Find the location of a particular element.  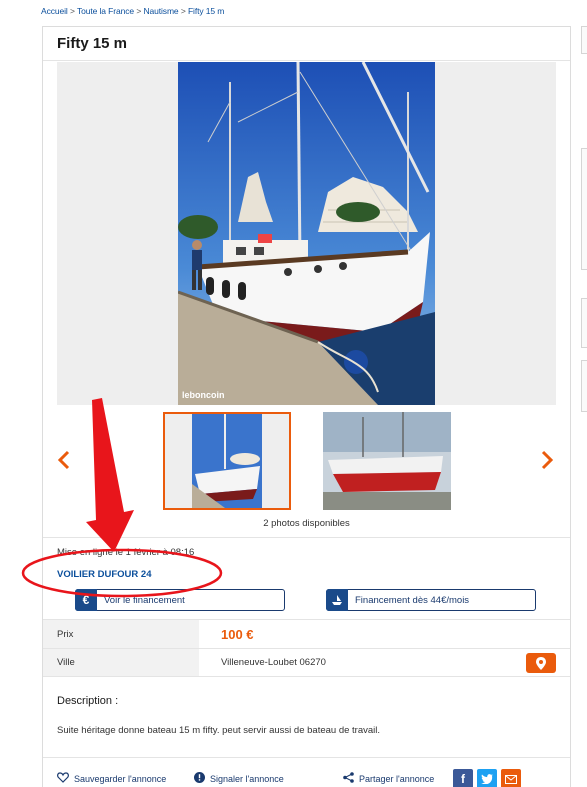

price-row: Prix 100 € is located at coordinates (306, 633).